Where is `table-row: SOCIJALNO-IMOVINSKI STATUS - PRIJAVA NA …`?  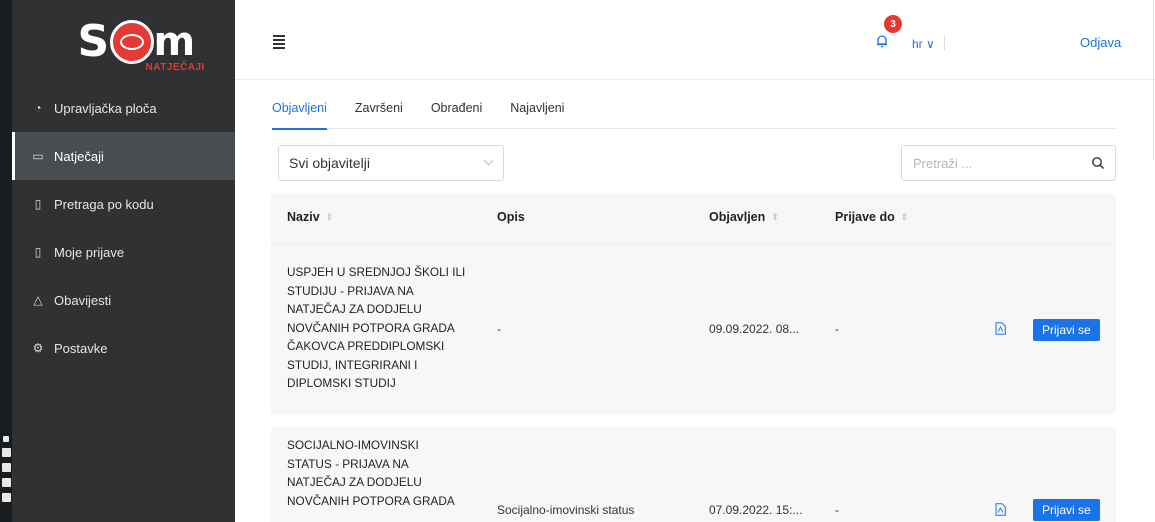 table-row: SOCIJALNO-IMOVINSKI STATUS - PRIJAVA NA … is located at coordinates (693, 474).